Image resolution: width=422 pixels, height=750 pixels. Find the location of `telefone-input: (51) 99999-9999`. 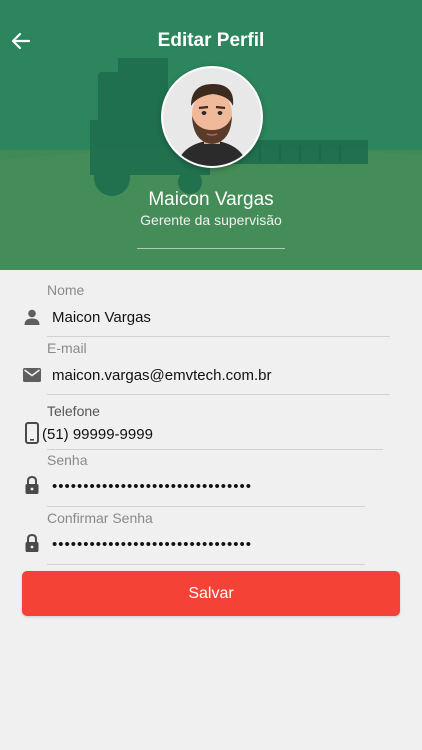

telefone-input: (51) 99999-9999 is located at coordinates (97, 434).